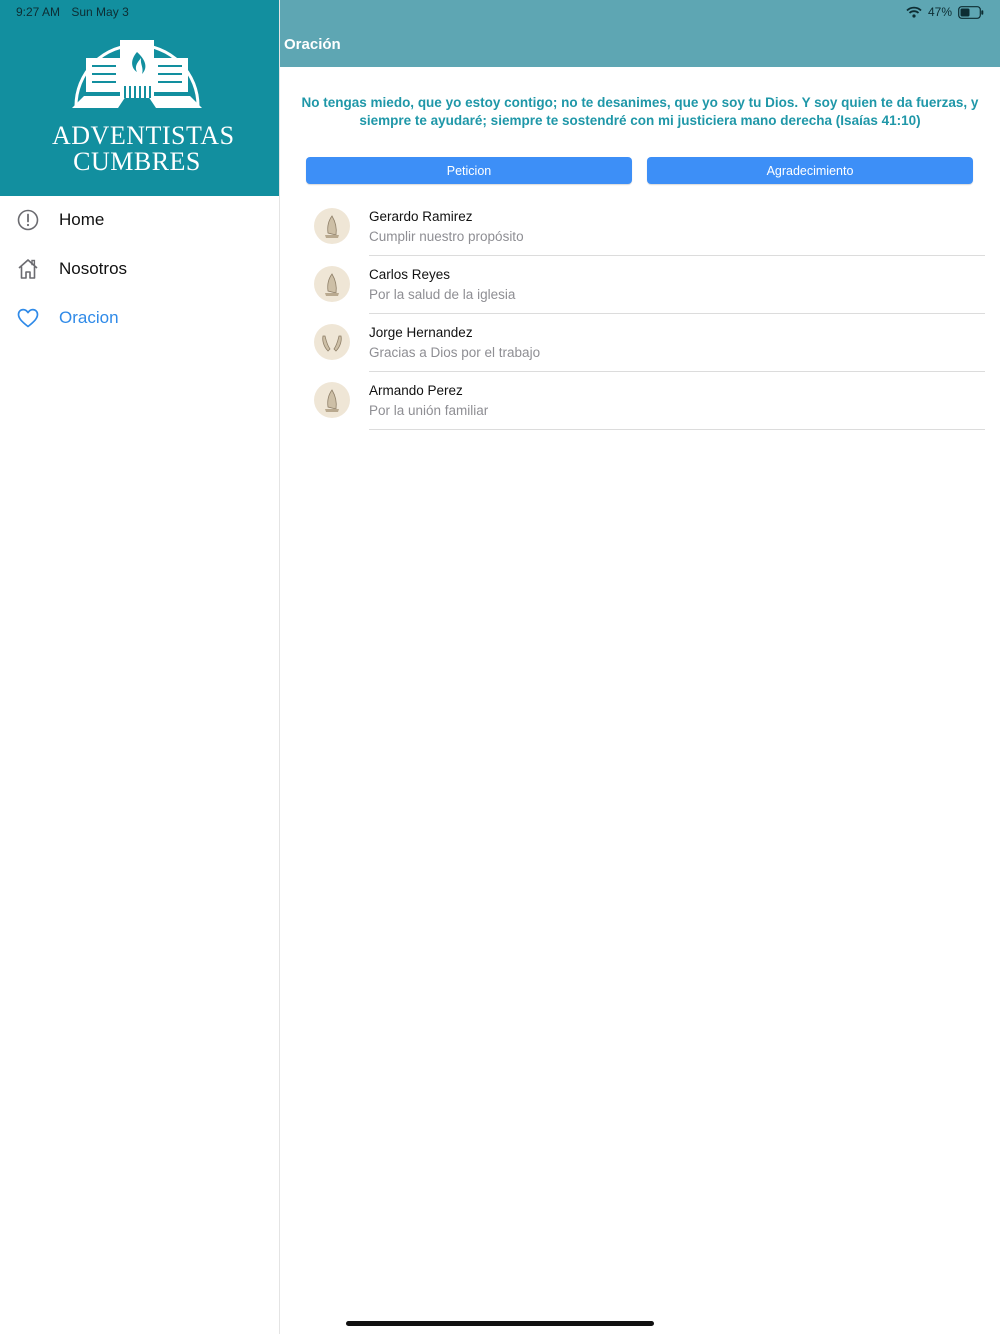 The height and width of the screenshot is (1334, 1000). What do you see at coordinates (421, 332) in the screenshot?
I see `request-name: Jorge Hernandez` at bounding box center [421, 332].